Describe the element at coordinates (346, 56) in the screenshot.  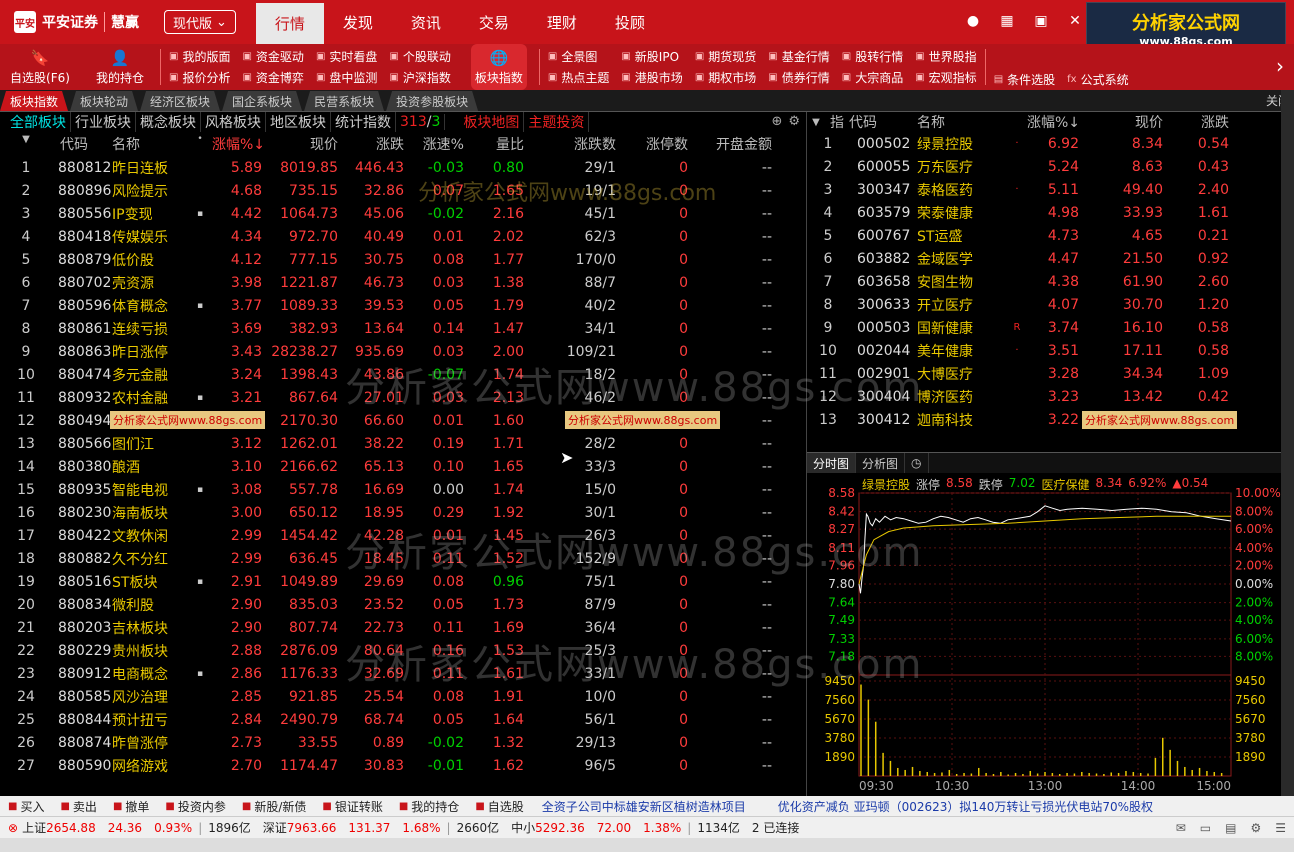
I see `toolbar-item-4: ▣ 实时看盘` at that location.